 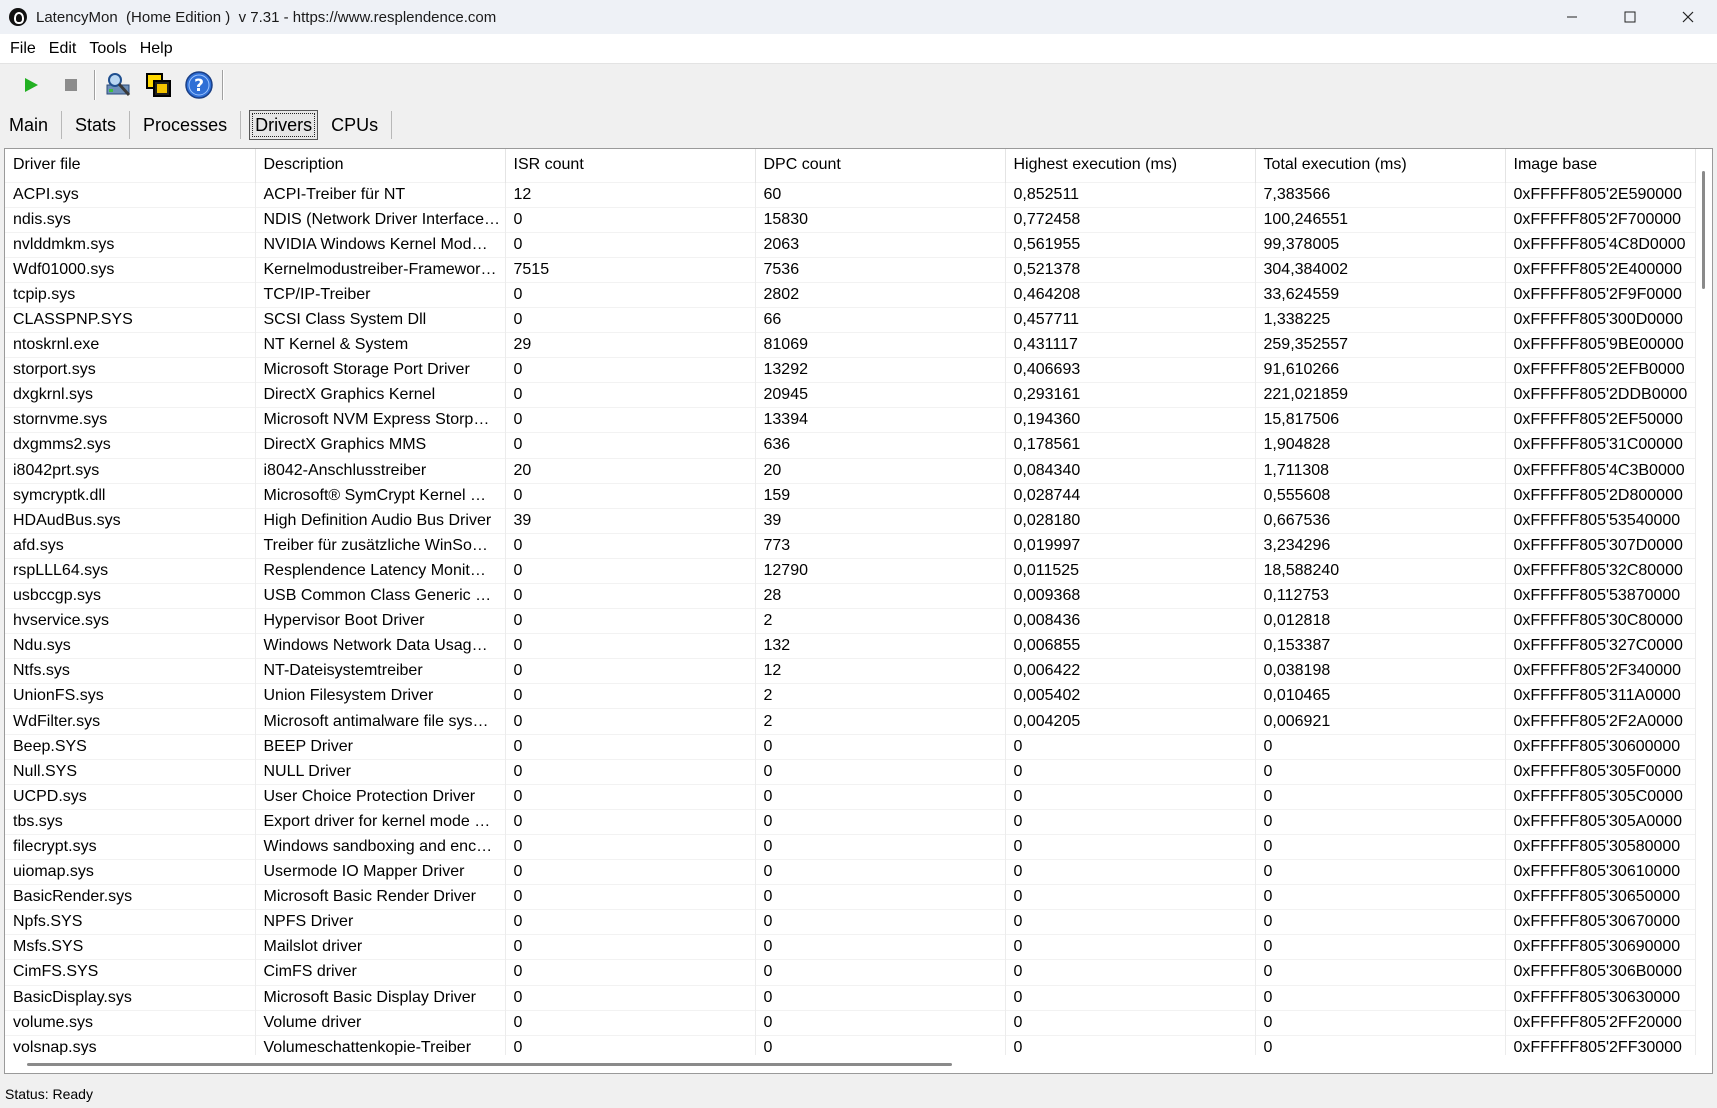 What do you see at coordinates (630, 165) in the screenshot?
I see `column-header: ISR count` at bounding box center [630, 165].